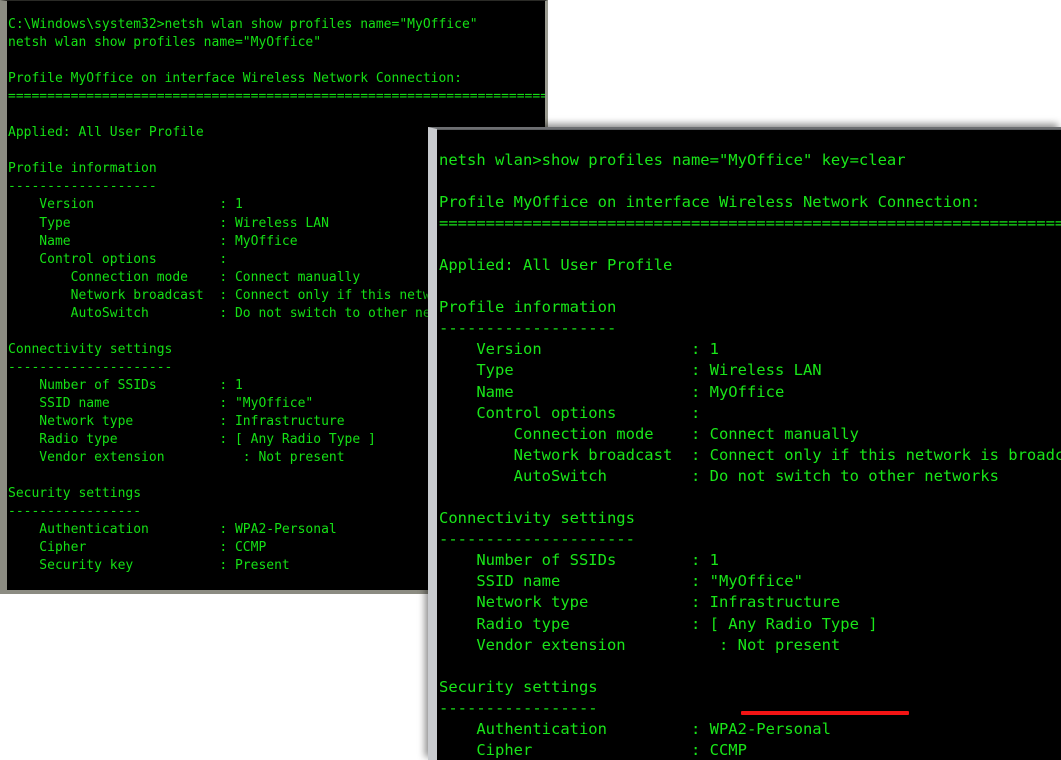  I want to click on title-bar-strip, so click(749, 129).